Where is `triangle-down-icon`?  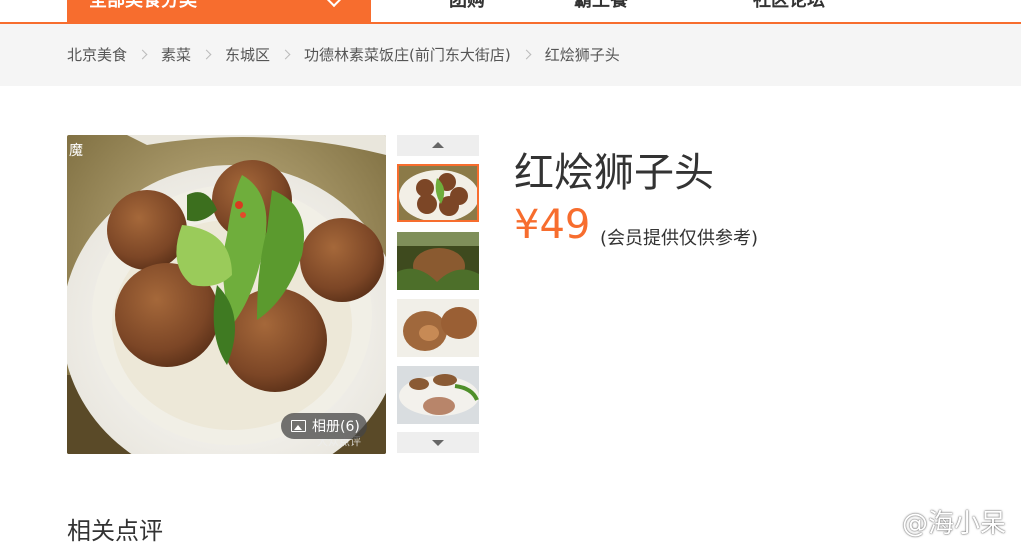 triangle-down-icon is located at coordinates (438, 443).